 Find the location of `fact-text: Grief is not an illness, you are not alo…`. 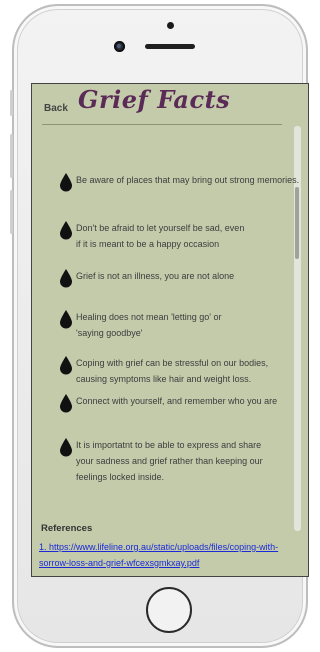

fact-text: Grief is not an illness, you are not alo… is located at coordinates (155, 276).